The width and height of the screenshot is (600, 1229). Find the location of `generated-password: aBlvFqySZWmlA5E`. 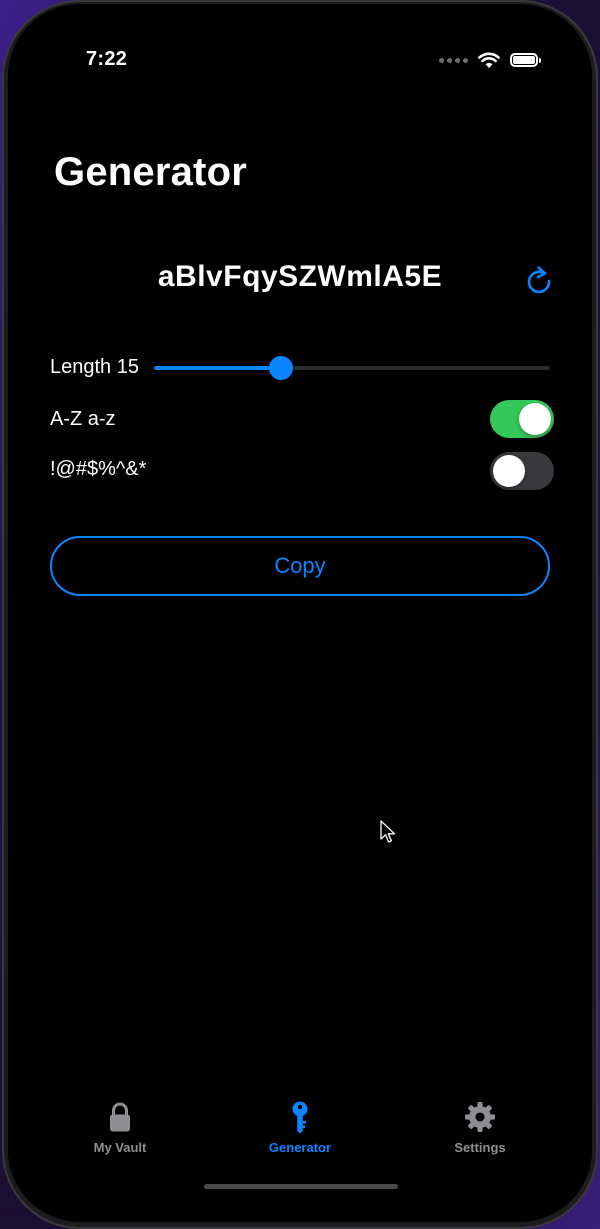

generated-password: aBlvFqySZWmlA5E is located at coordinates (300, 276).